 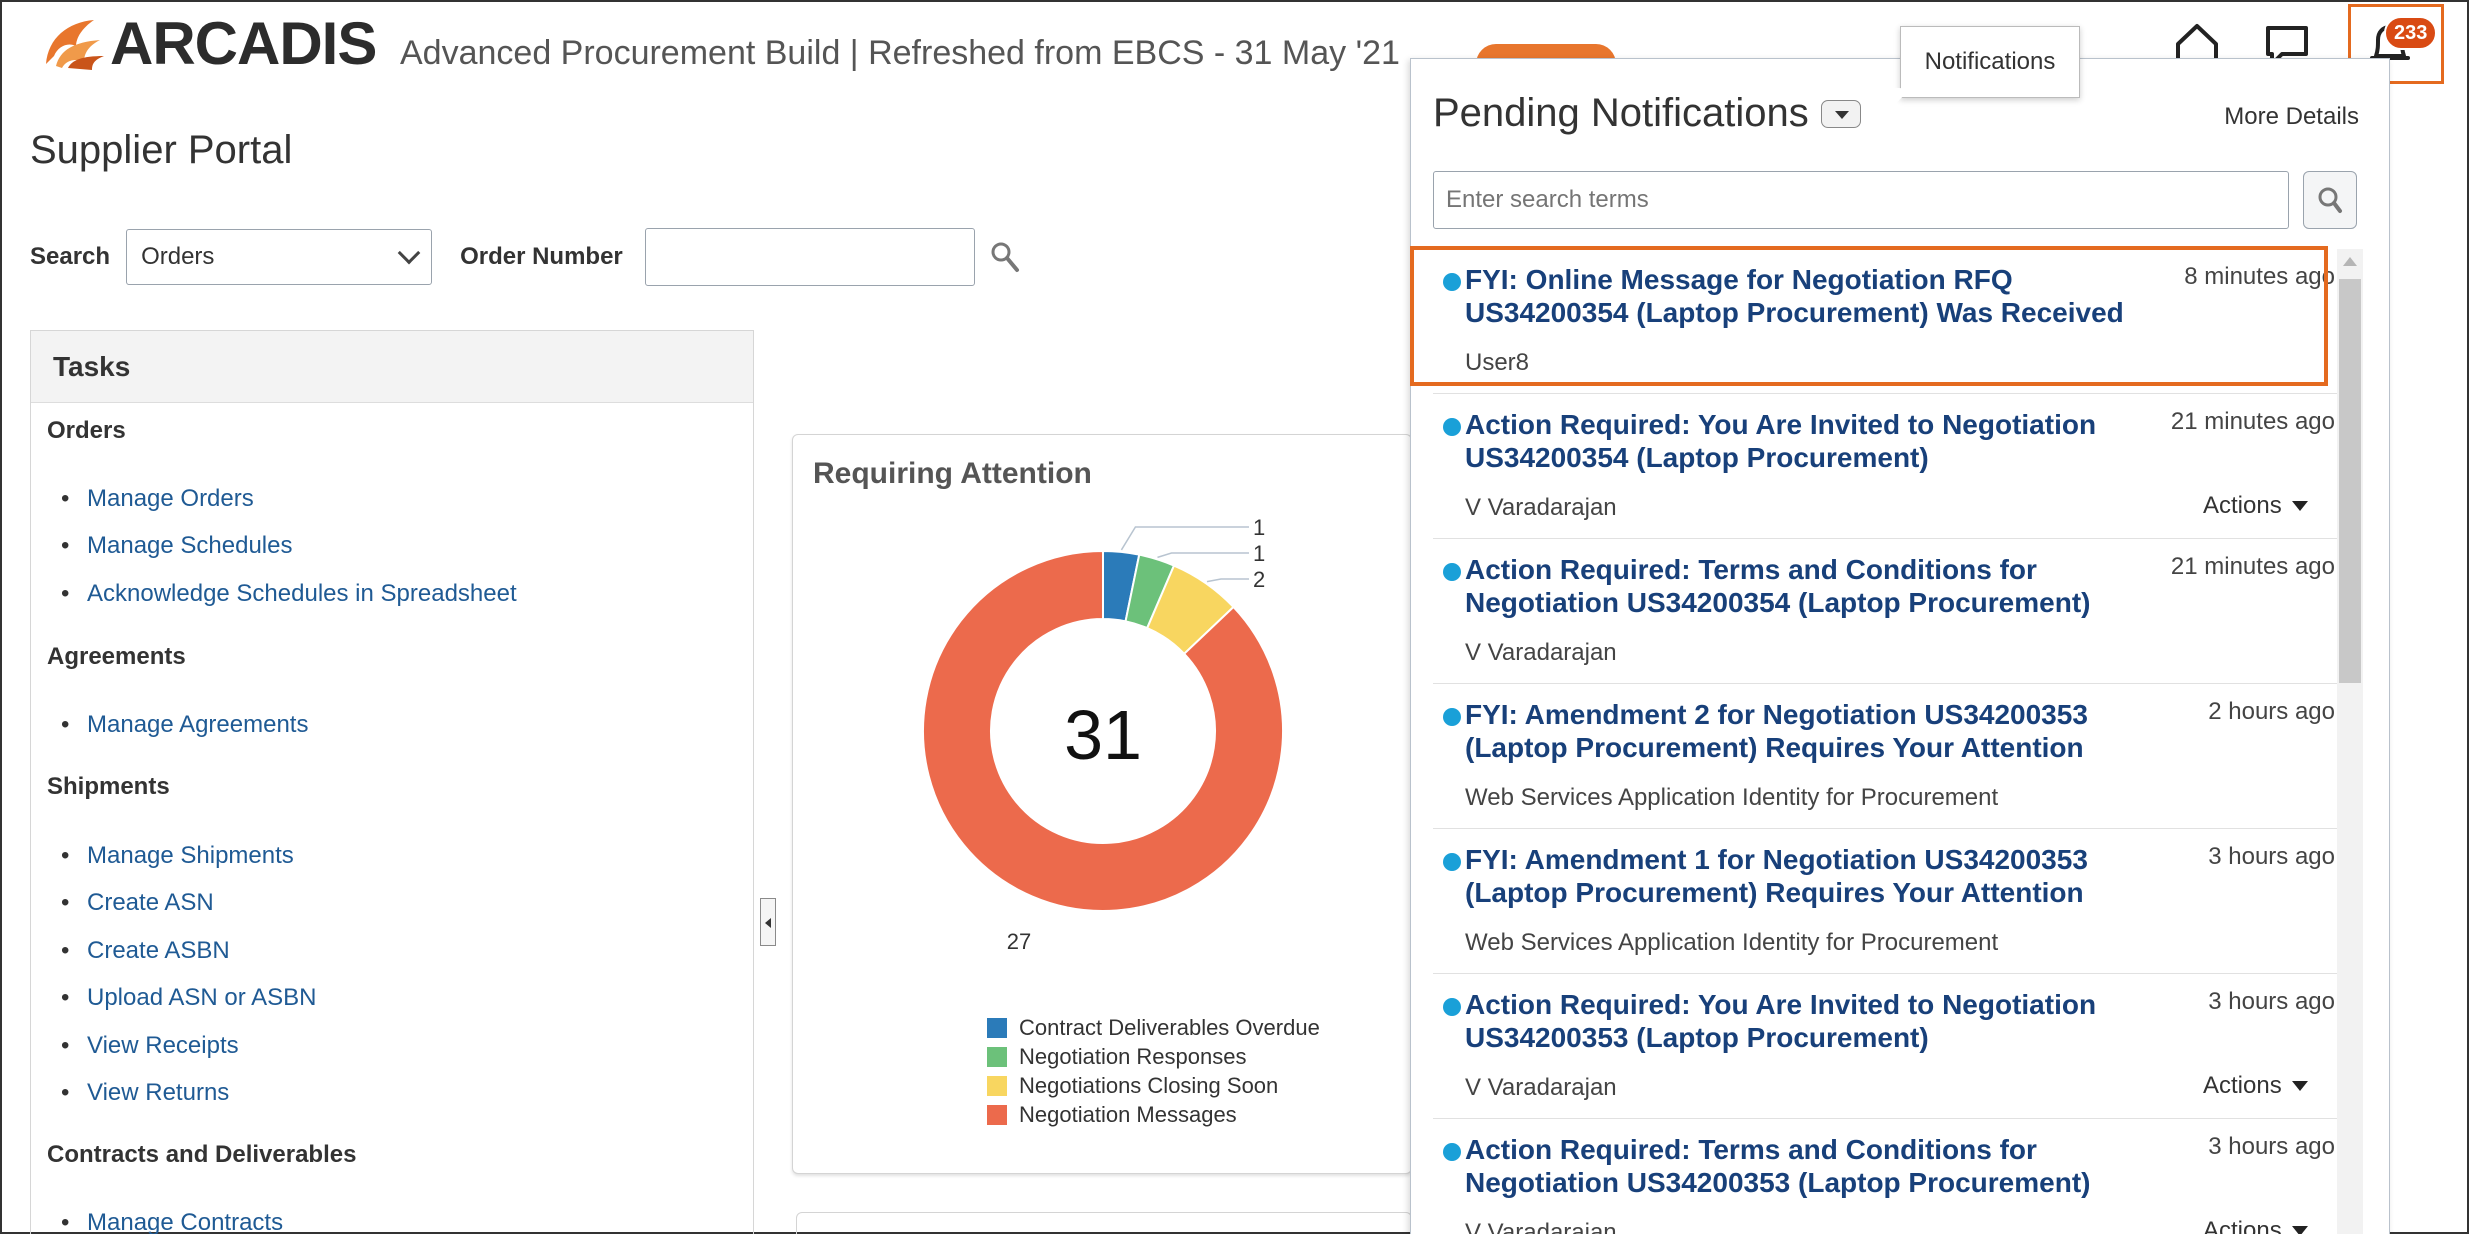 I want to click on task-link-manage-orders: Manage Orders, so click(x=157, y=499).